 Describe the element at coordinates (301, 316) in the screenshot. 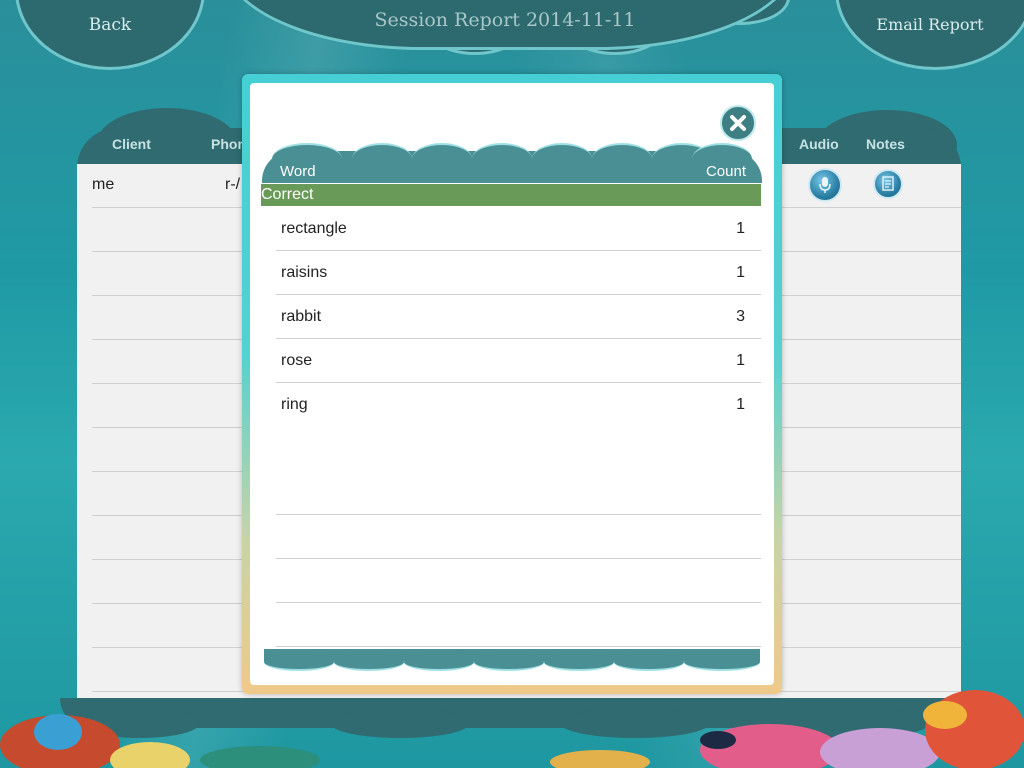

I see `word-cell: rabbit` at that location.